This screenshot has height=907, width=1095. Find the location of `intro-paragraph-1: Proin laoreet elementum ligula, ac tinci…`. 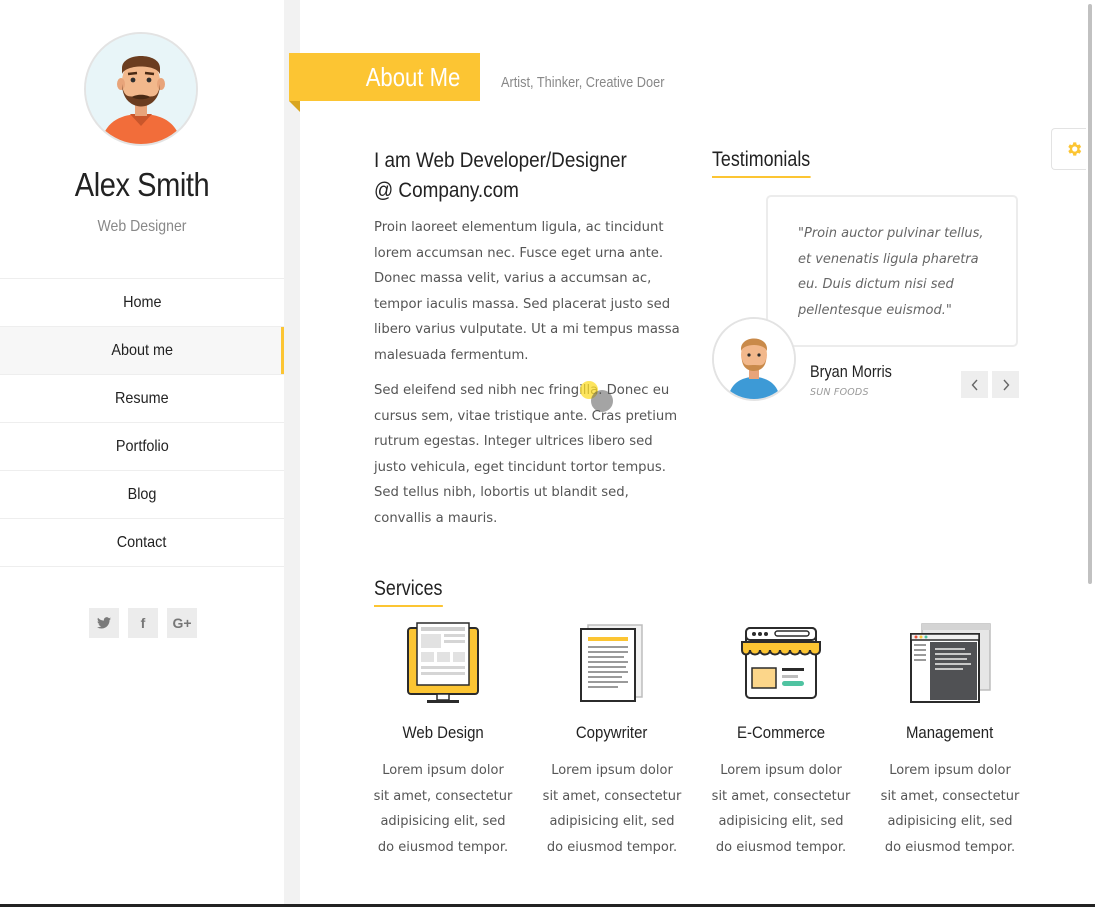

intro-paragraph-1: Proin laoreet elementum ligula, ac tinci… is located at coordinates (527, 291).